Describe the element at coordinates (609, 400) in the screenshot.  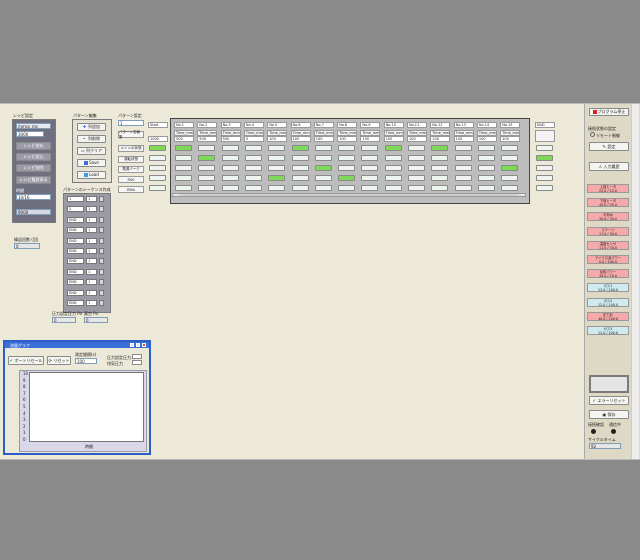
I see `error-reset-button: ✔ エラーリセット` at that location.